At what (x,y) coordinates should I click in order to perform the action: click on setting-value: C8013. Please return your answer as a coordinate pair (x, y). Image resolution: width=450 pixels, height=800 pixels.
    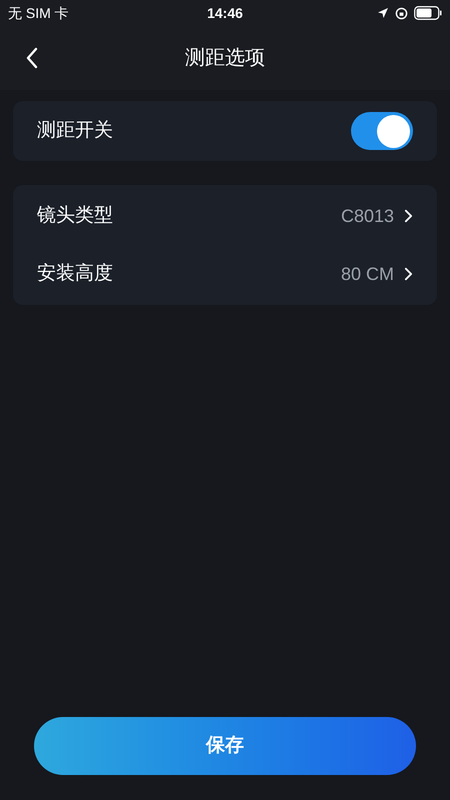
    Looking at the image, I should click on (367, 216).